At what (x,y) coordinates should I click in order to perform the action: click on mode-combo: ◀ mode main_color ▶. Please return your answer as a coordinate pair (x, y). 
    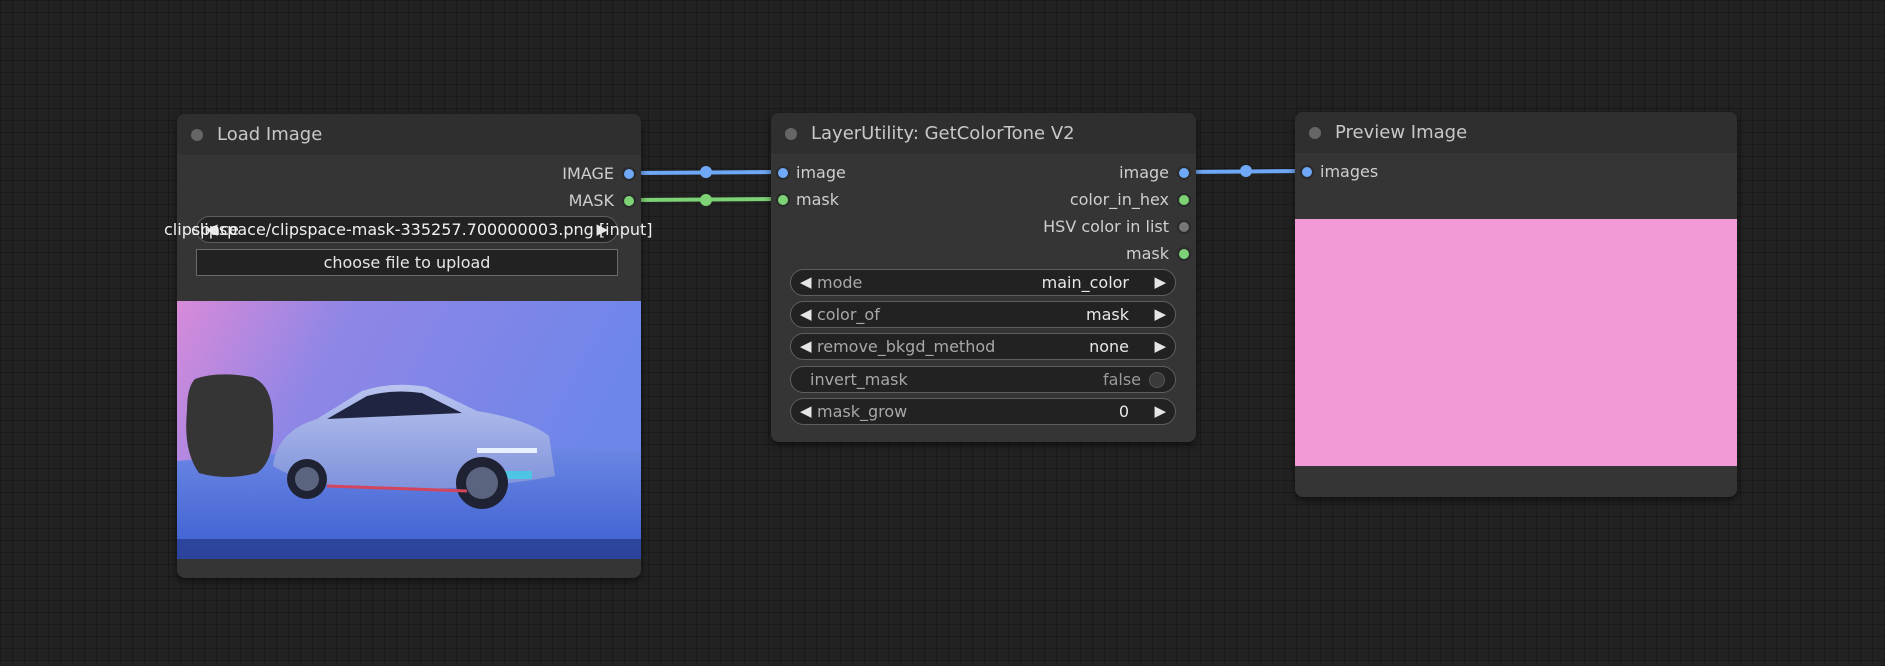
    Looking at the image, I should click on (983, 282).